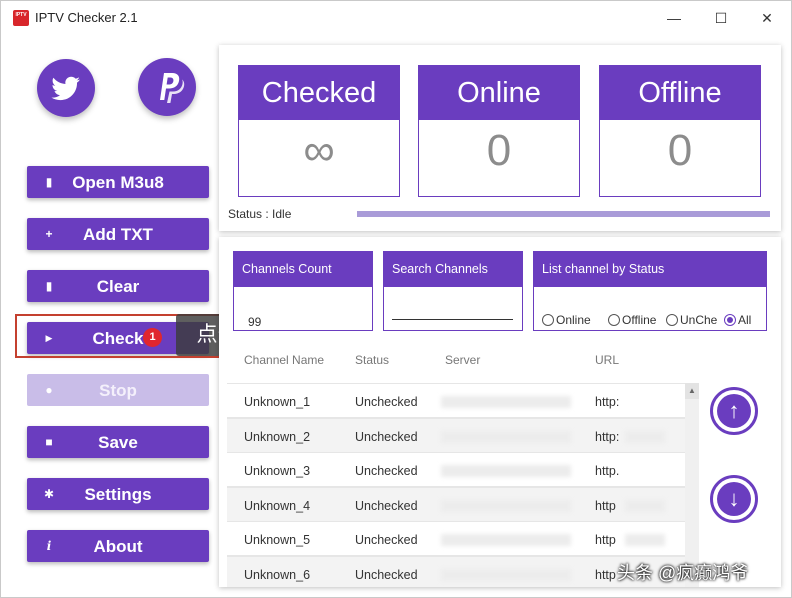  I want to click on offline-stat: Offline 0, so click(680, 131).